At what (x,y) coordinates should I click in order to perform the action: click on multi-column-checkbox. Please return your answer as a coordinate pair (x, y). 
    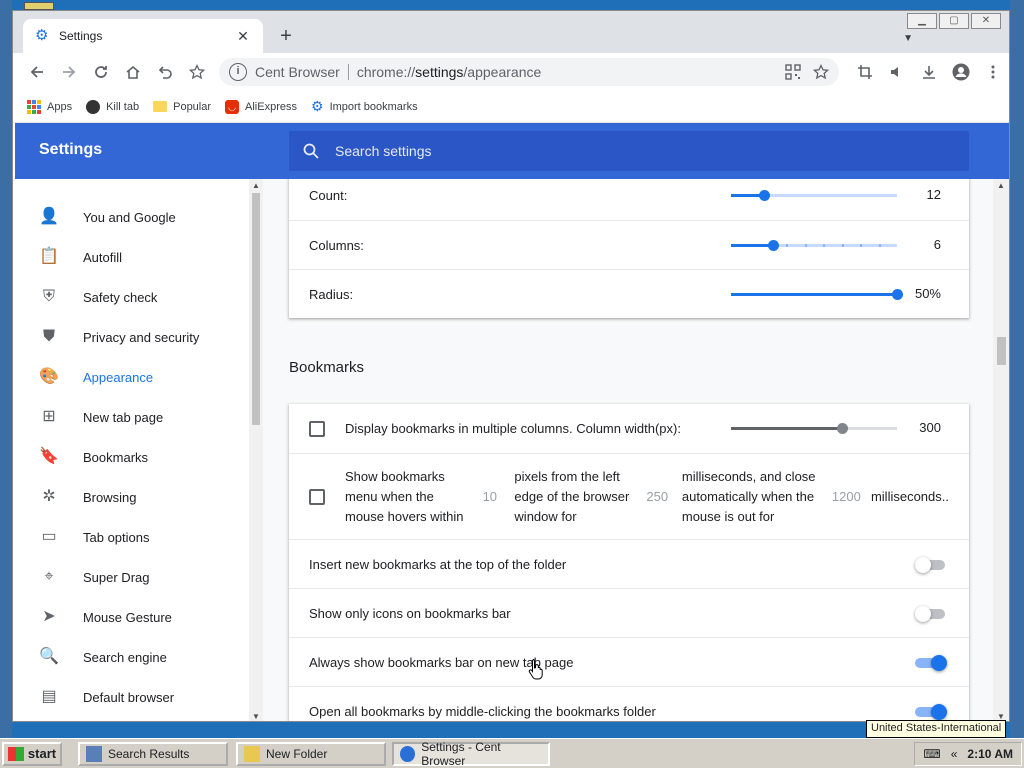
    Looking at the image, I should click on (317, 428).